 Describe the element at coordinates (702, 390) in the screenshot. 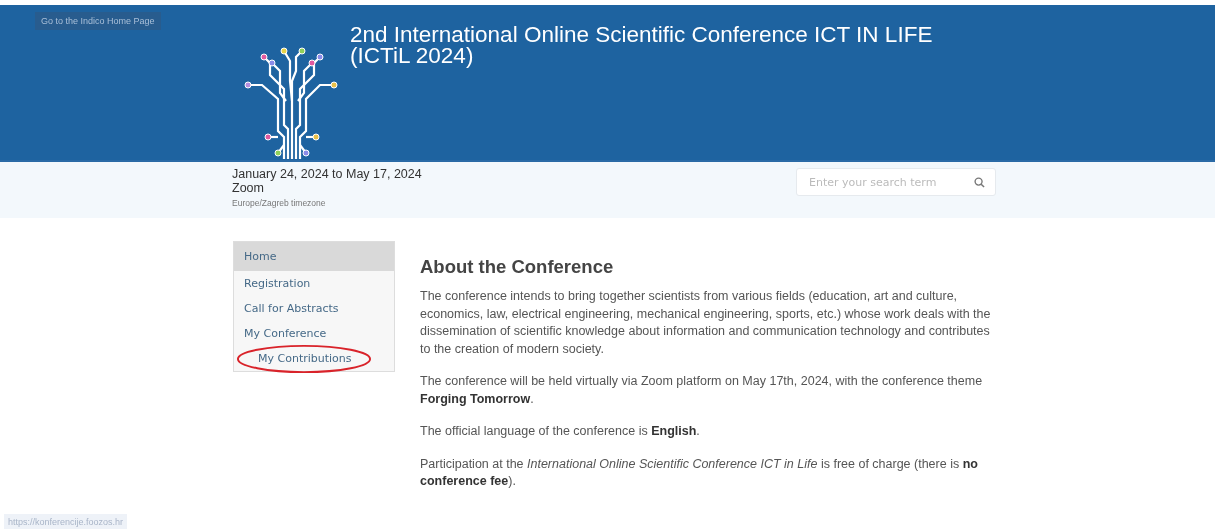

I see `paragraph: The conference will be held virtually via Zoom platform on May 17th, 2024, with the conference theme Forging Tomorrow.` at that location.